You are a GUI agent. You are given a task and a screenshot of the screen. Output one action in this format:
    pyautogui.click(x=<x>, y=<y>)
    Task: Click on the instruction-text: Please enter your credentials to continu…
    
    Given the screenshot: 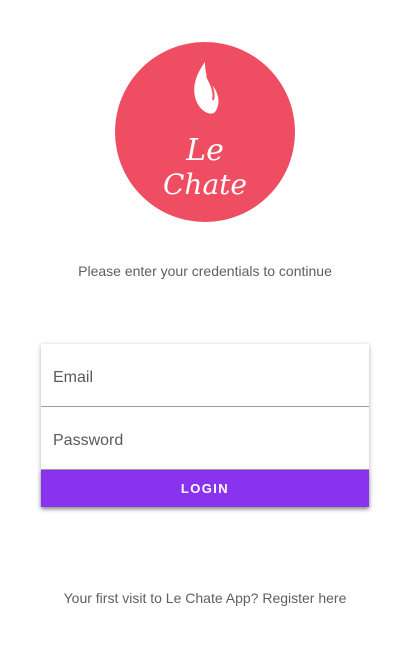 What is the action you would take?
    pyautogui.click(x=205, y=271)
    